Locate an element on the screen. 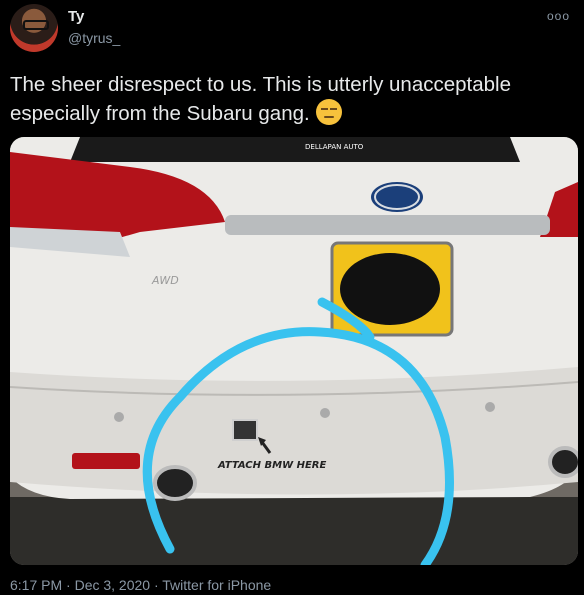 This screenshot has height=595, width=584. attach-bmw-text: ATTACH BMW HERE is located at coordinates (271, 465).